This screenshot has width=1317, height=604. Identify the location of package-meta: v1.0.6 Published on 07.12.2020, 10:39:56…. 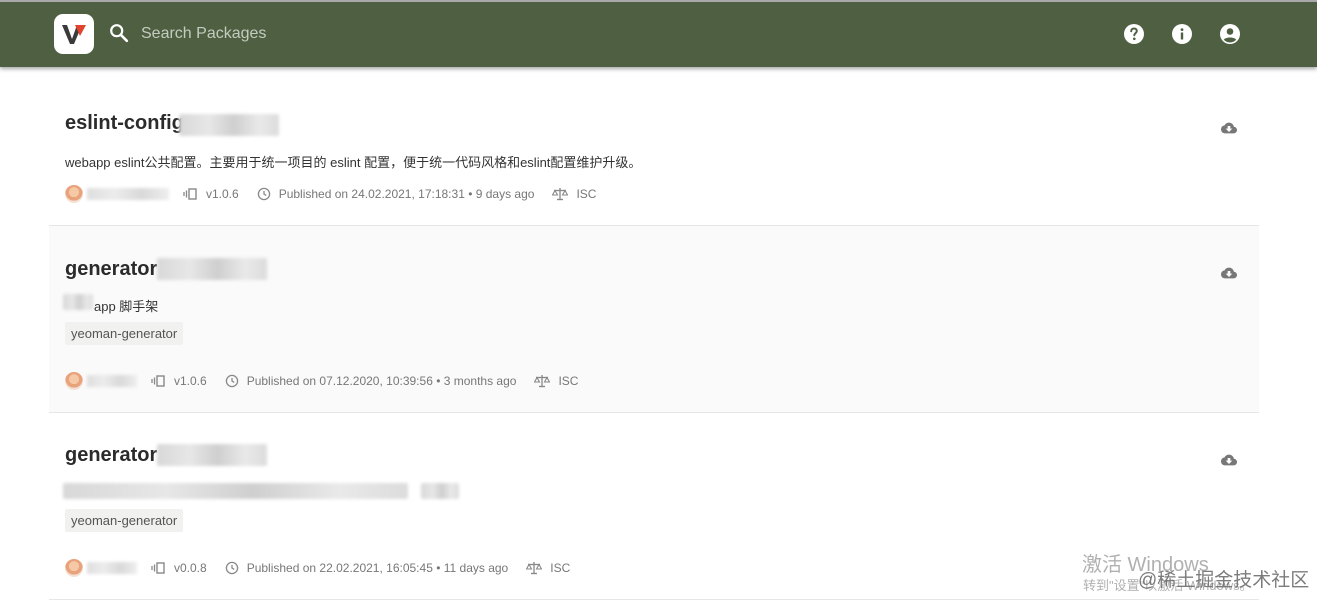
(321, 381).